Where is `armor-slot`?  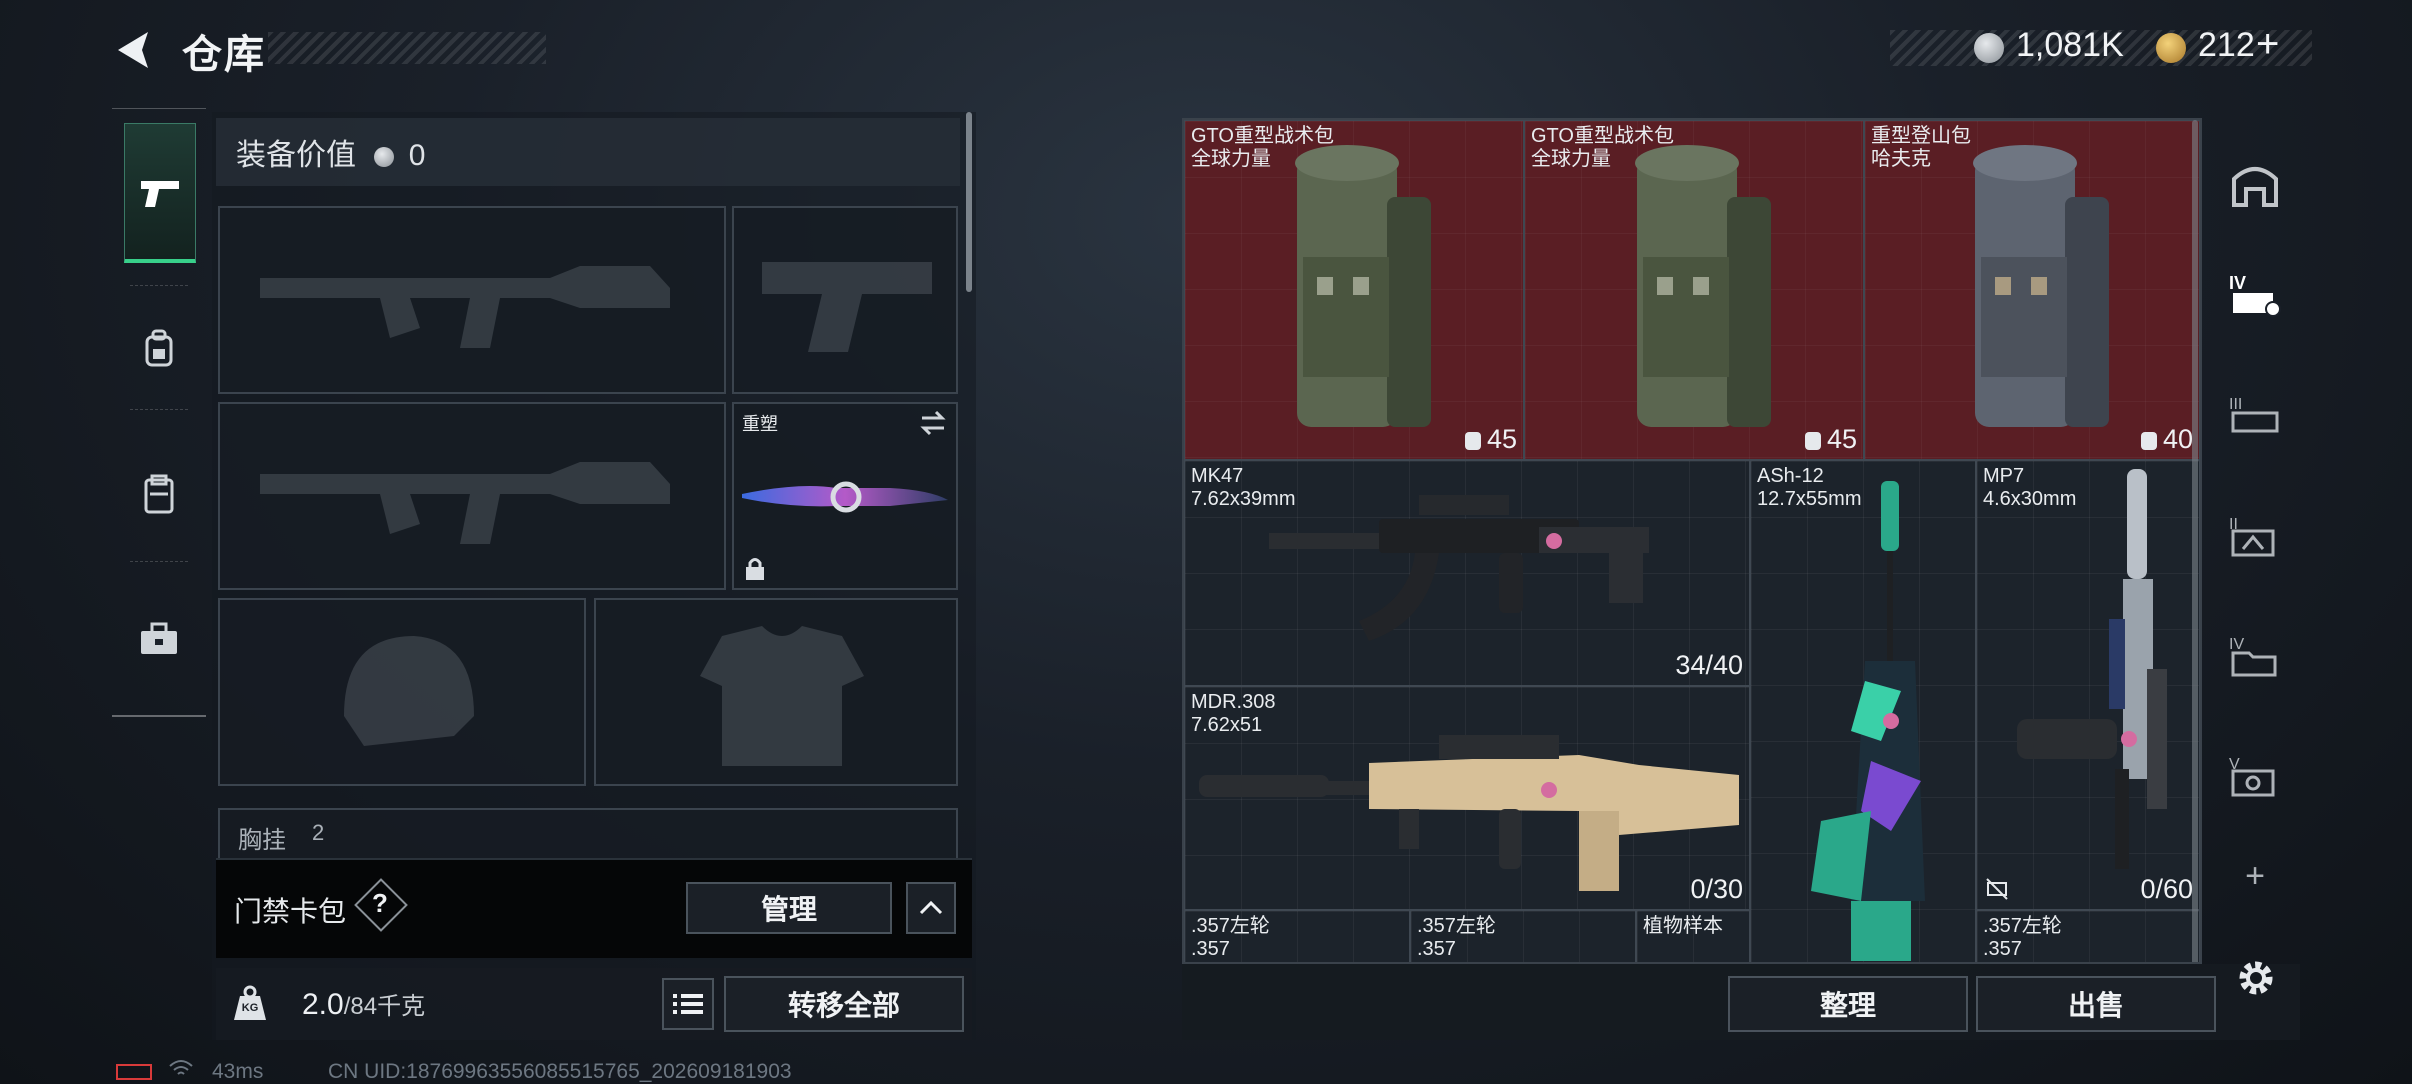 armor-slot is located at coordinates (776, 692).